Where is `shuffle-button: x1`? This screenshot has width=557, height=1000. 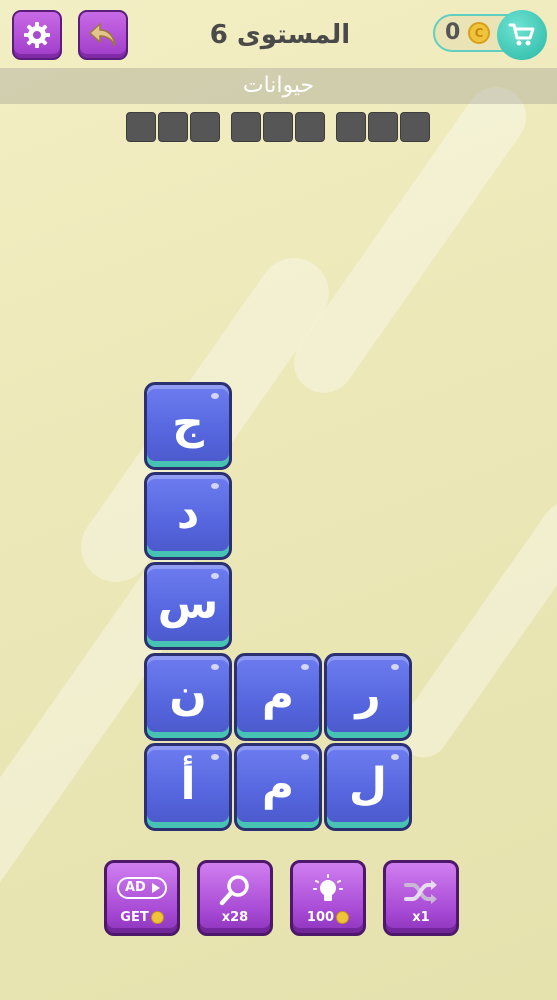
shuffle-button: x1 is located at coordinates (421, 898).